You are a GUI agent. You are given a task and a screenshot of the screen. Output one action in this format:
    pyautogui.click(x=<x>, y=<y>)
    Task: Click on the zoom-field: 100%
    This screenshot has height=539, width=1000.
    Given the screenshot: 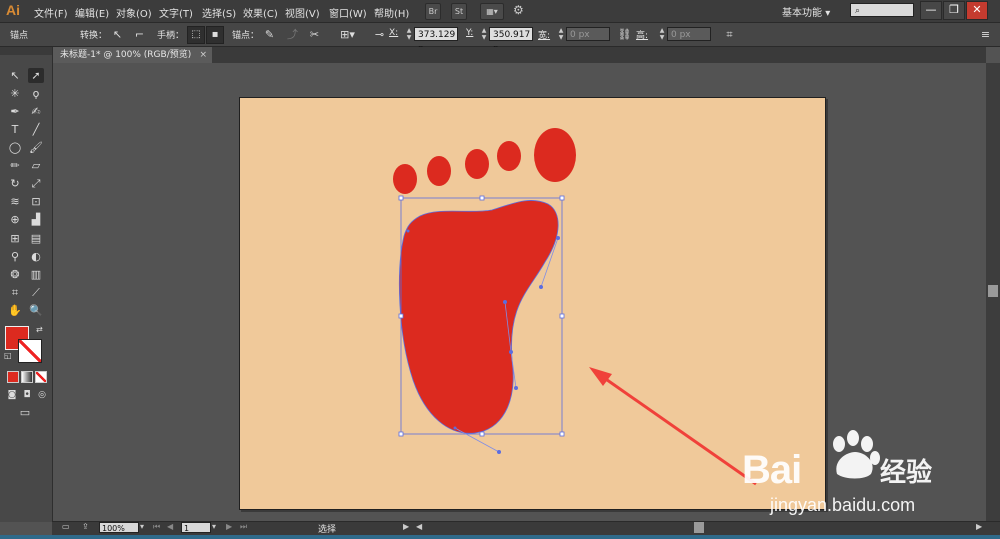 What is the action you would take?
    pyautogui.click(x=119, y=527)
    